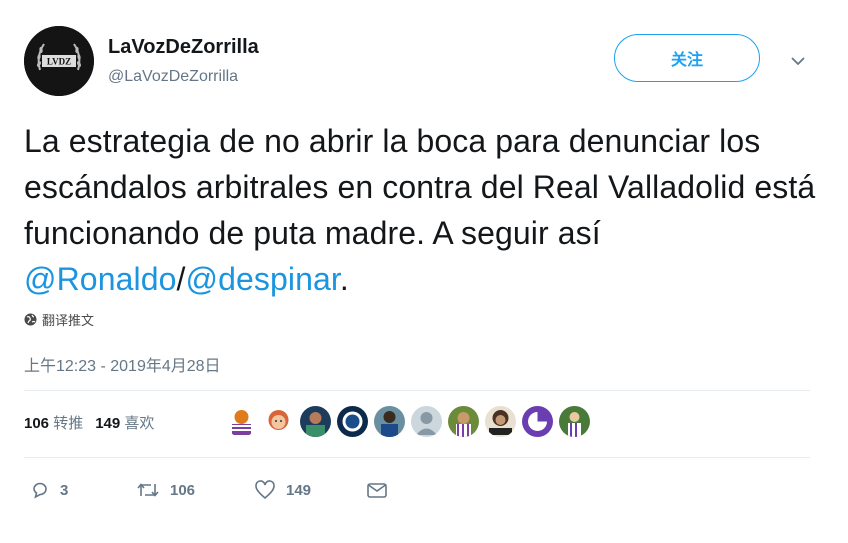 Image resolution: width=848 pixels, height=543 pixels. What do you see at coordinates (100, 279) in the screenshot?
I see `mention-ronaldo: @Ronaldo` at bounding box center [100, 279].